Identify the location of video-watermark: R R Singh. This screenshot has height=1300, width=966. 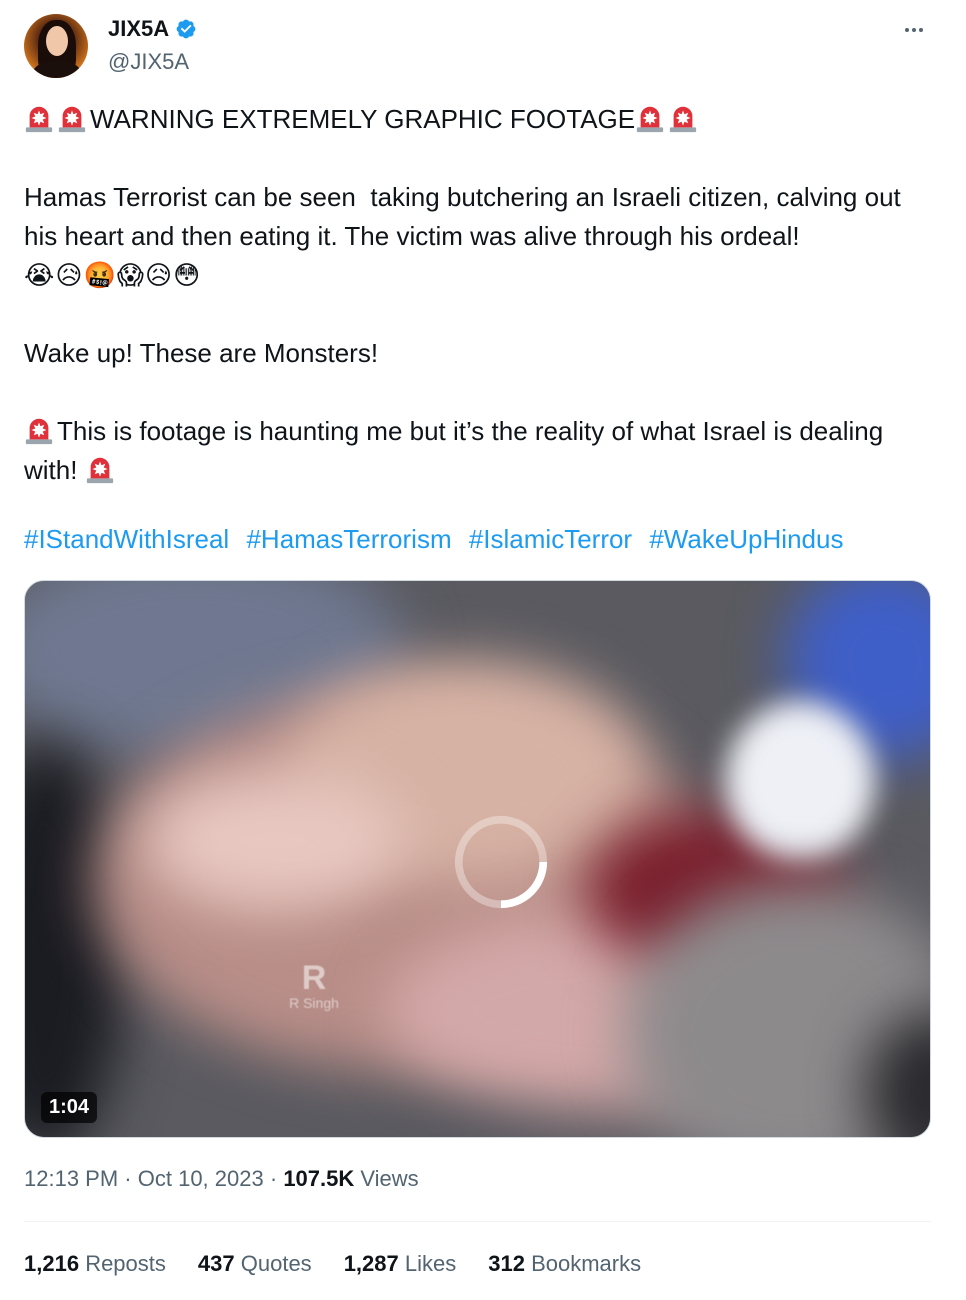
(314, 986).